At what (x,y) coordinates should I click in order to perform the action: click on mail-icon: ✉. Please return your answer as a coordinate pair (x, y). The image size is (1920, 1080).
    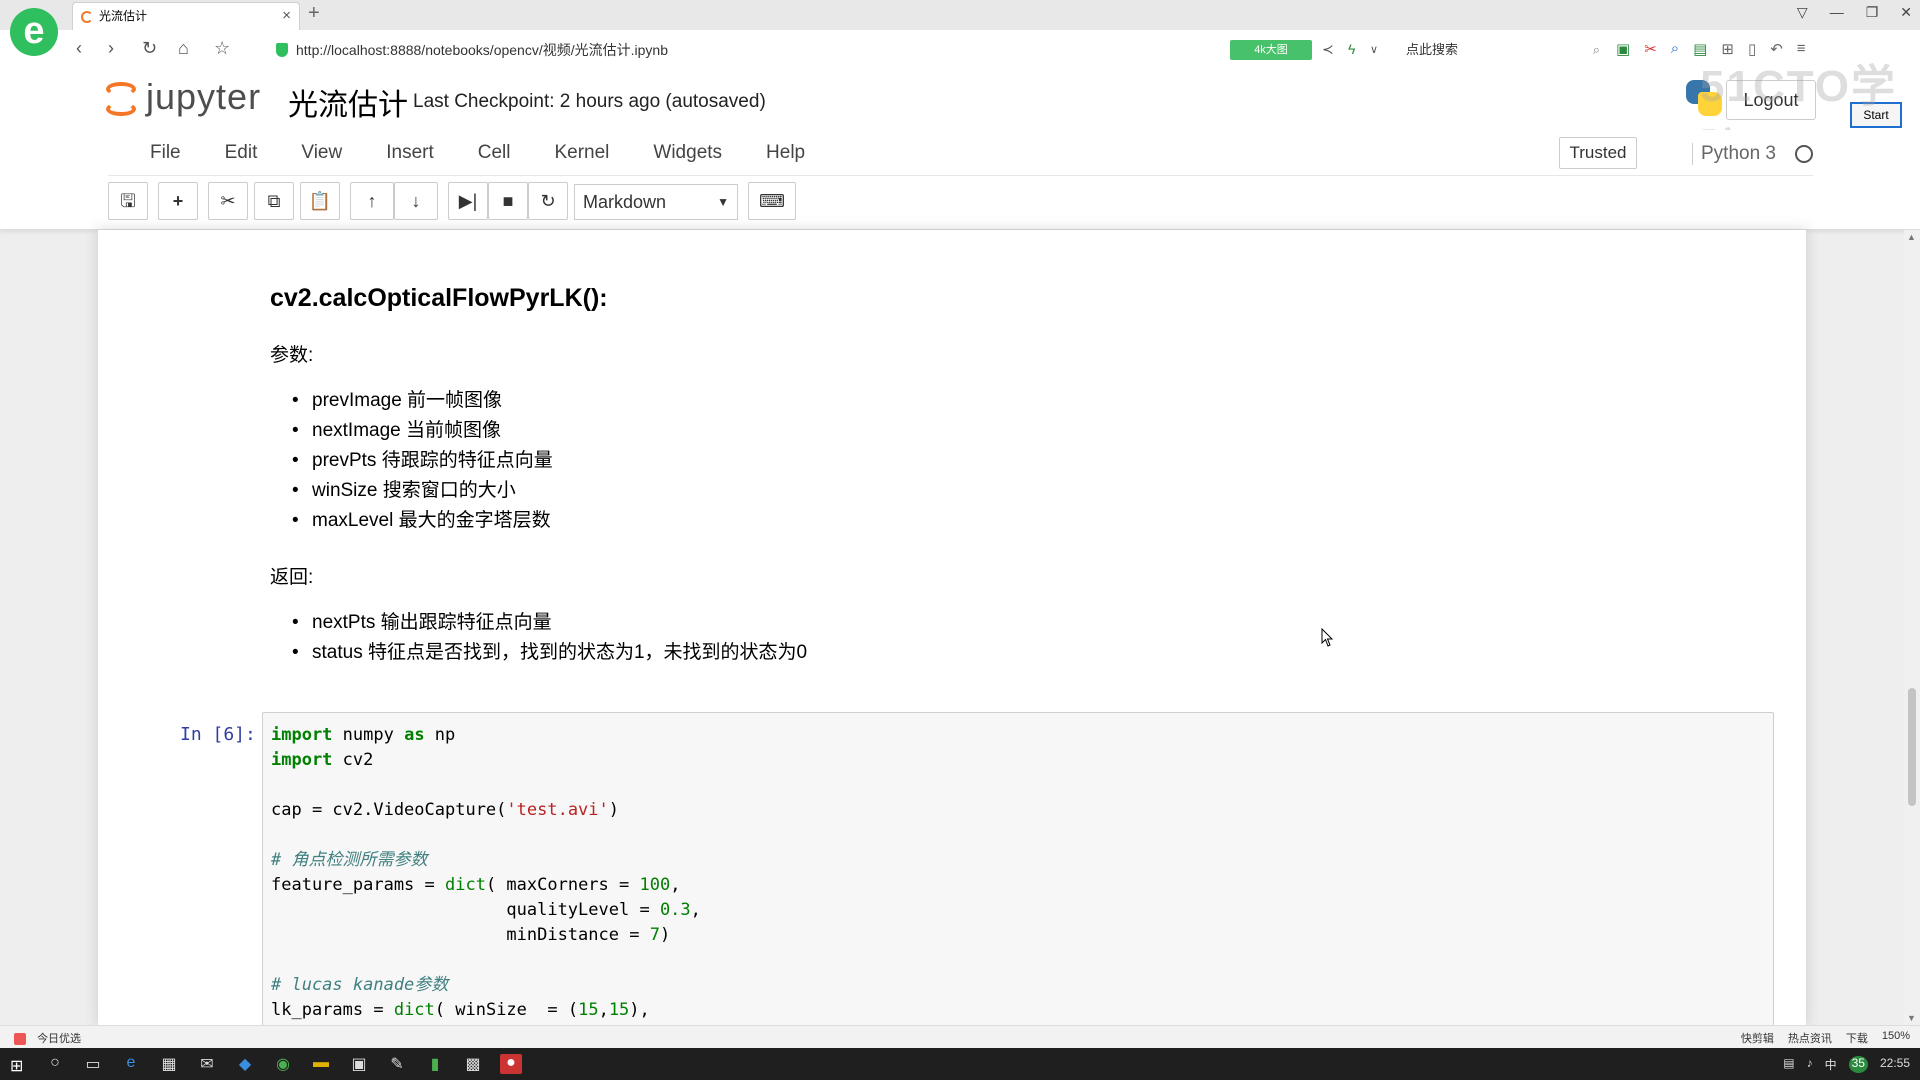
    Looking at the image, I should click on (207, 1064).